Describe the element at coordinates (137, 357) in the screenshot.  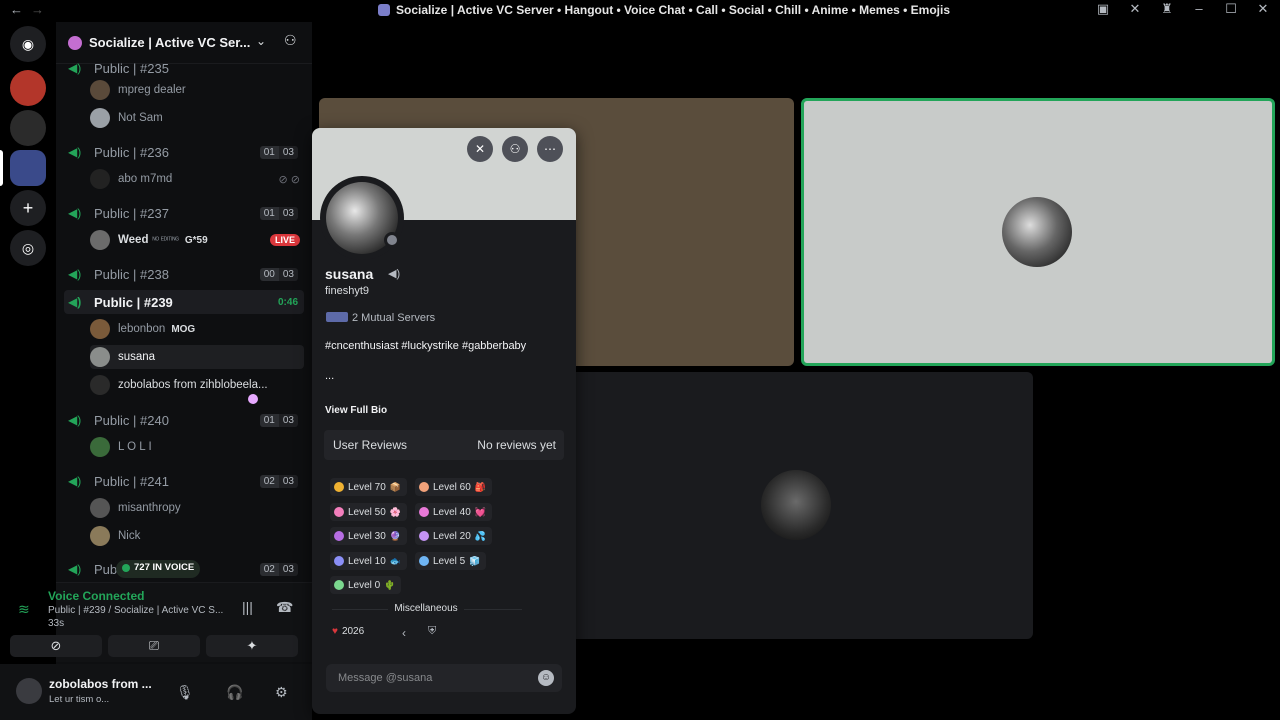
I see `user-name: susana` at that location.